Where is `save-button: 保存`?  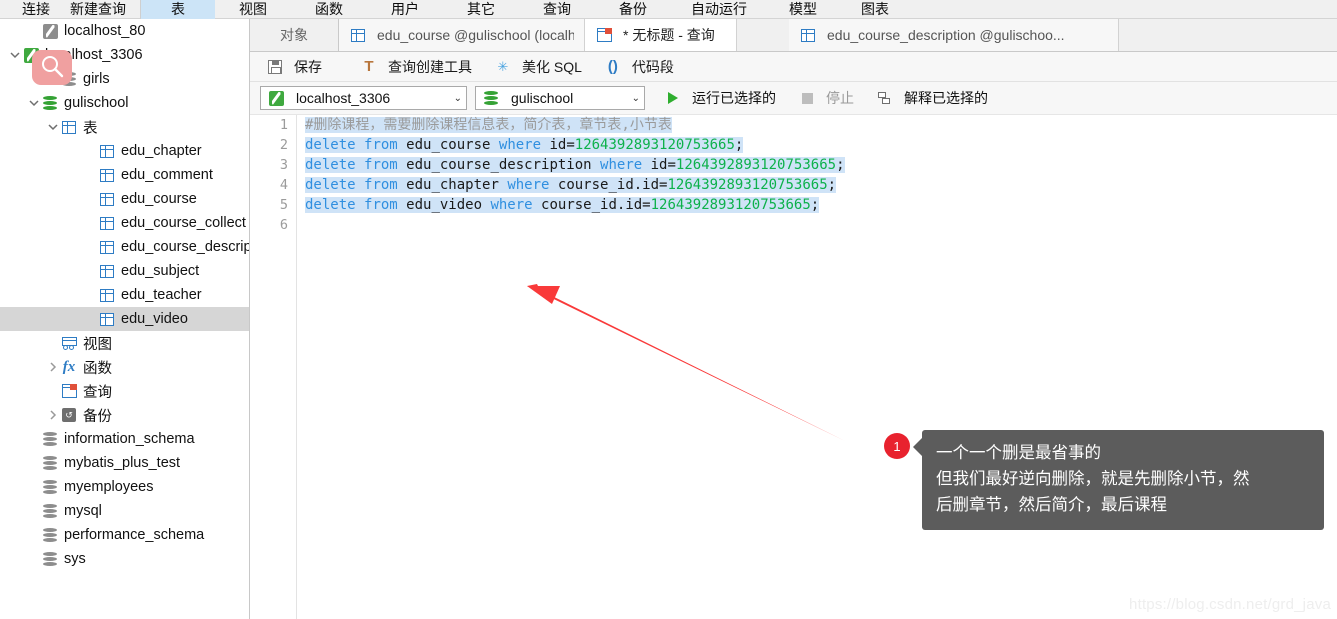 save-button: 保存 is located at coordinates (294, 67).